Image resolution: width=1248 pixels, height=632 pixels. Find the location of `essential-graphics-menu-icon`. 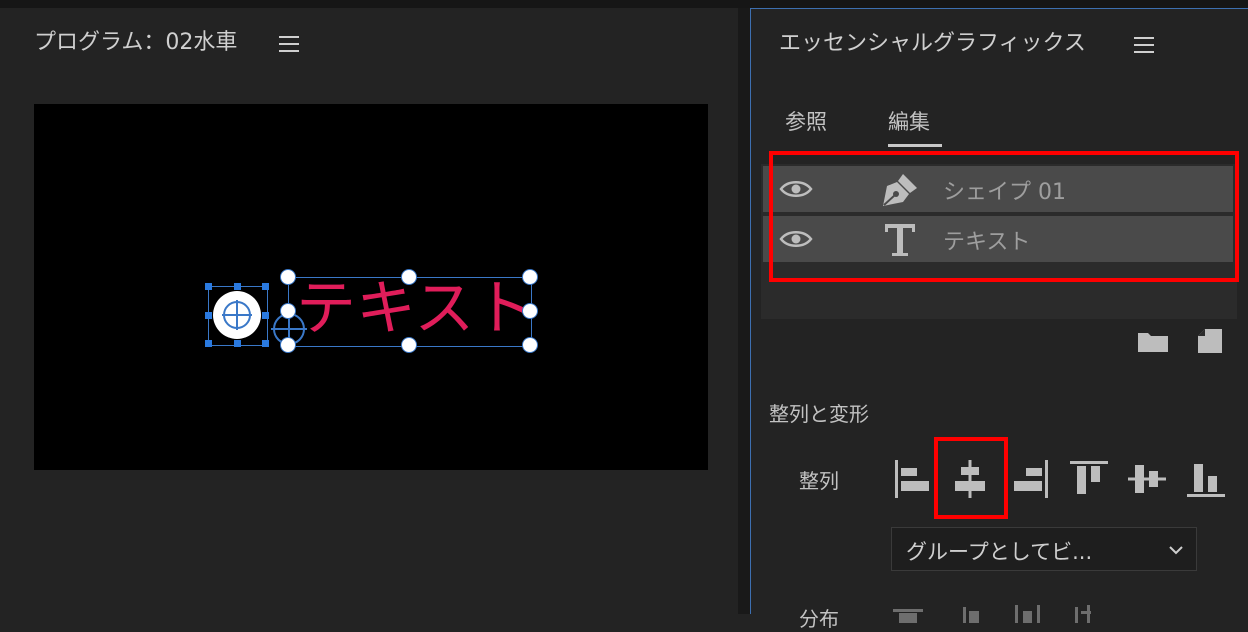

essential-graphics-menu-icon is located at coordinates (1144, 45).